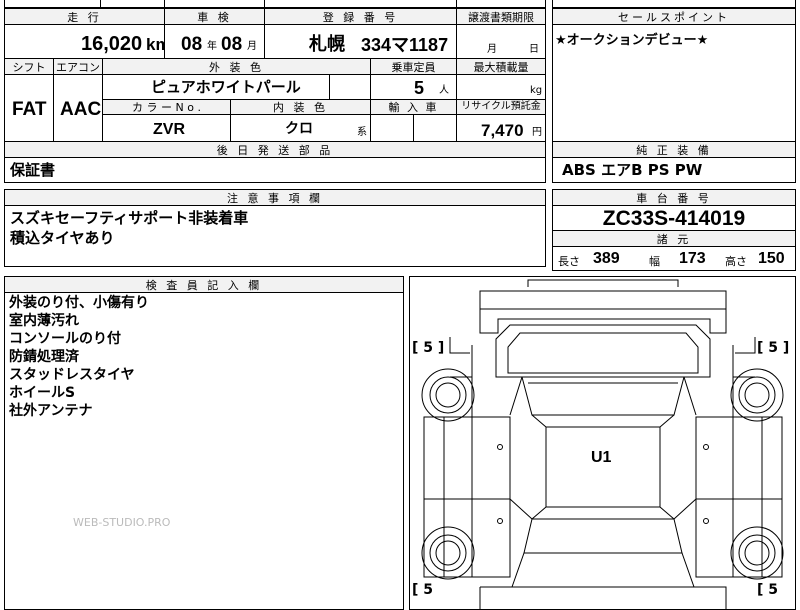 The image size is (800, 610). Describe the element at coordinates (300, 107) in the screenshot. I see `interior-color-header: 内 装 色` at that location.